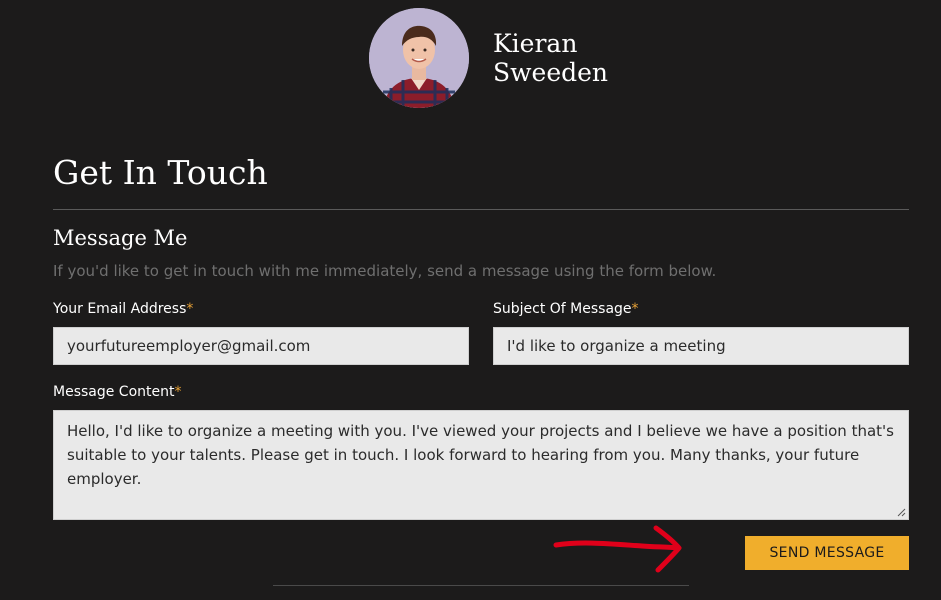 The height and width of the screenshot is (600, 941). I want to click on send-message-button: SEND MESSAGE, so click(827, 553).